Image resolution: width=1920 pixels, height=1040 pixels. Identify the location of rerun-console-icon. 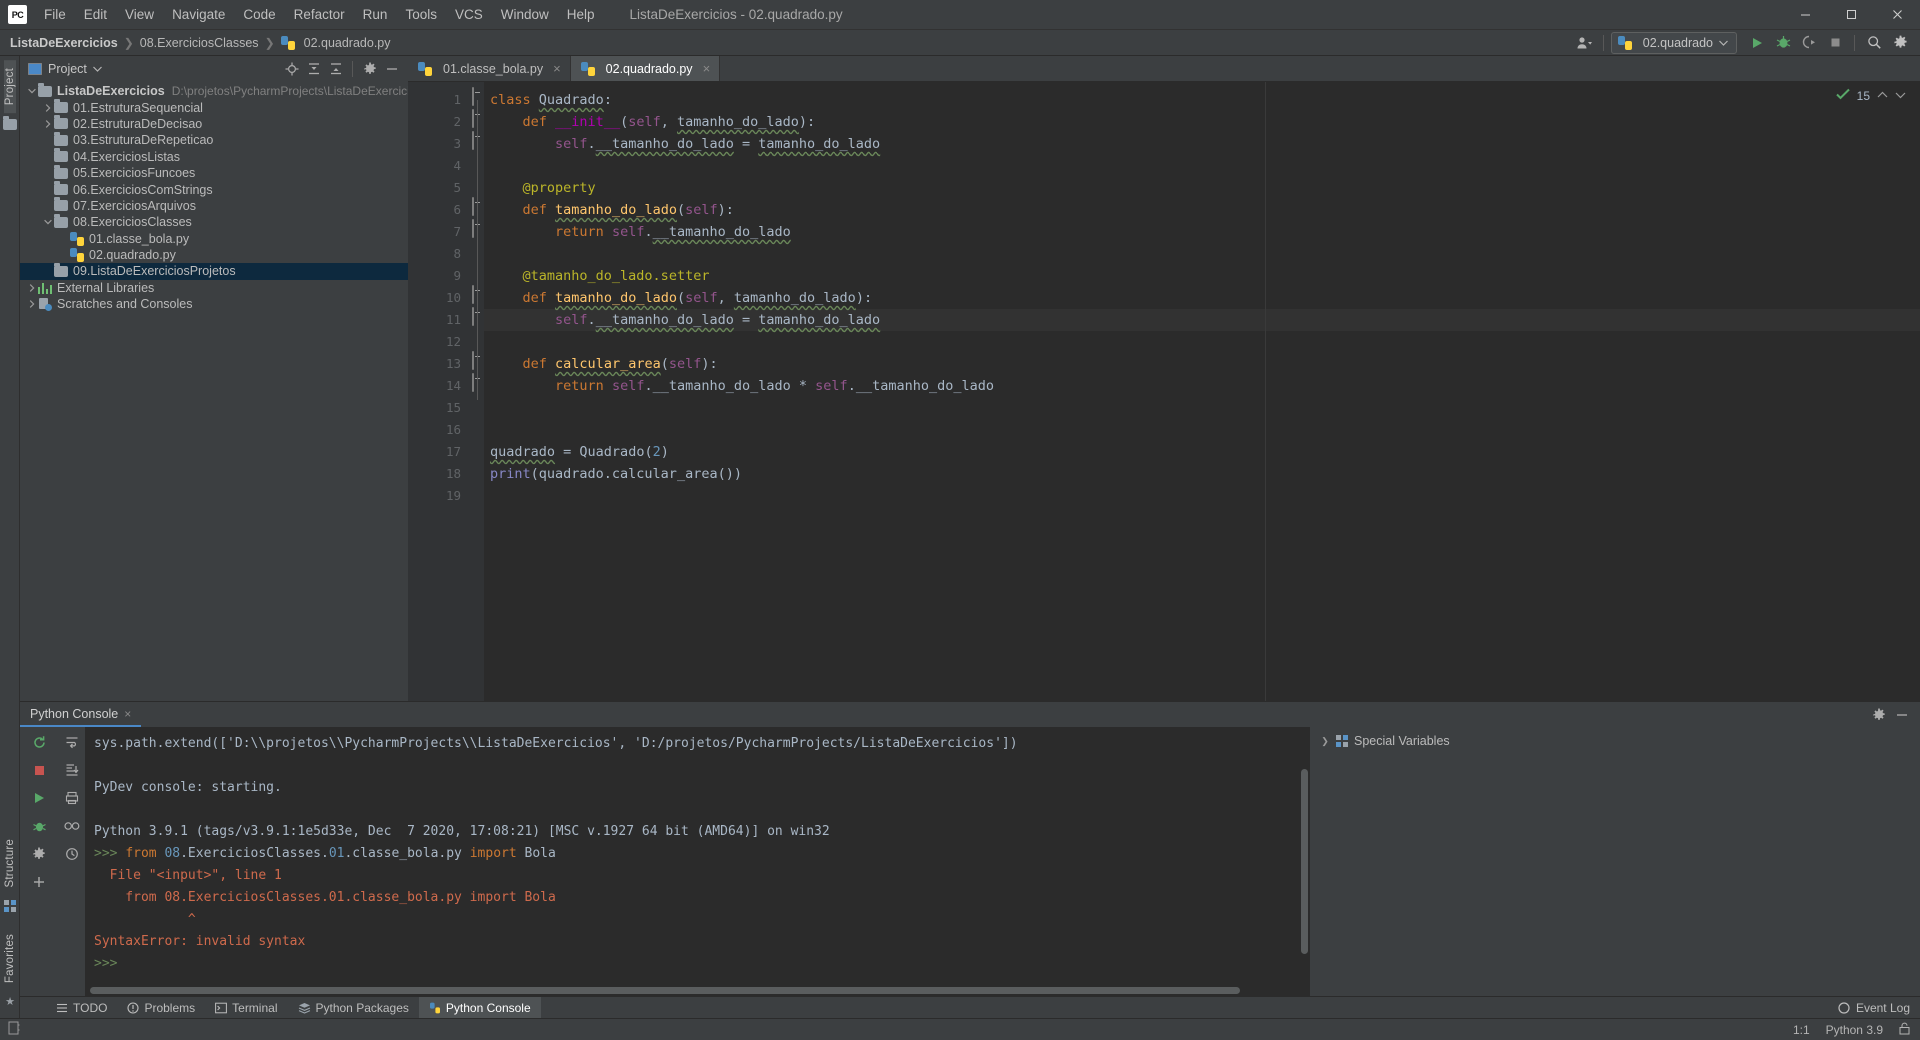
(39, 742).